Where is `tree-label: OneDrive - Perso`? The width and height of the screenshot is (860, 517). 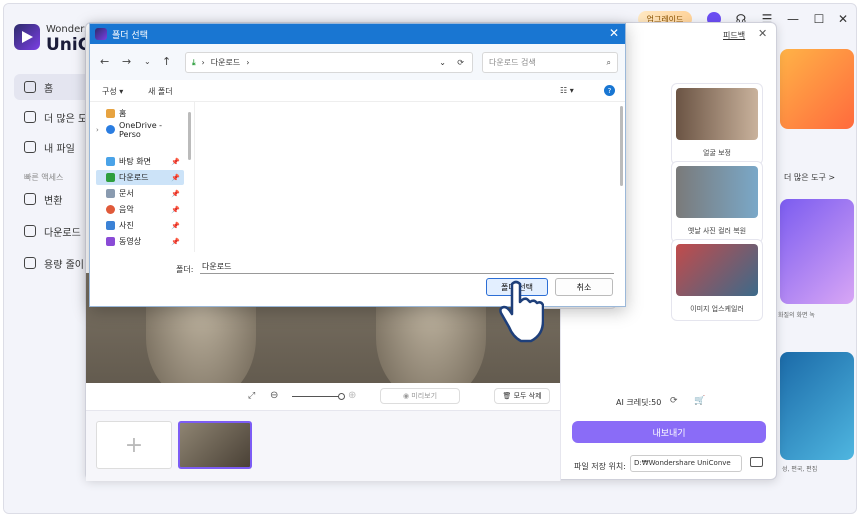
tree-label: OneDrive - Perso is located at coordinates (141, 129).